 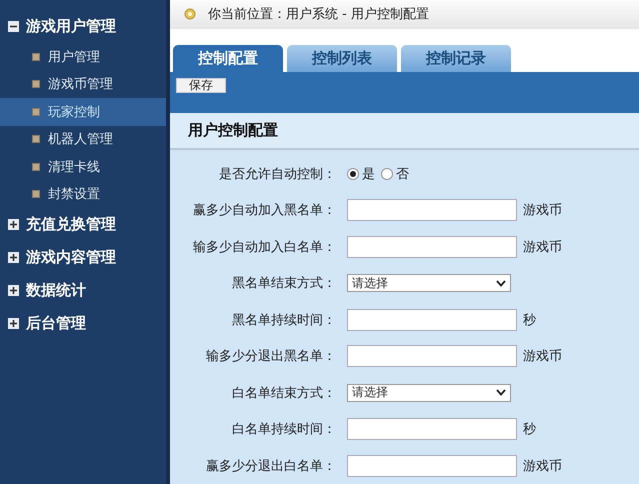 What do you see at coordinates (402, 174) in the screenshot?
I see `option-label: 否` at bounding box center [402, 174].